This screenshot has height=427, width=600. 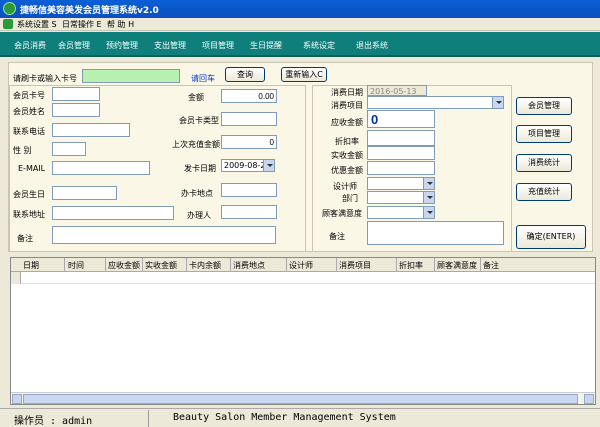 What do you see at coordinates (205, 265) in the screenshot?
I see `col-balance: 卡内余额` at bounding box center [205, 265].